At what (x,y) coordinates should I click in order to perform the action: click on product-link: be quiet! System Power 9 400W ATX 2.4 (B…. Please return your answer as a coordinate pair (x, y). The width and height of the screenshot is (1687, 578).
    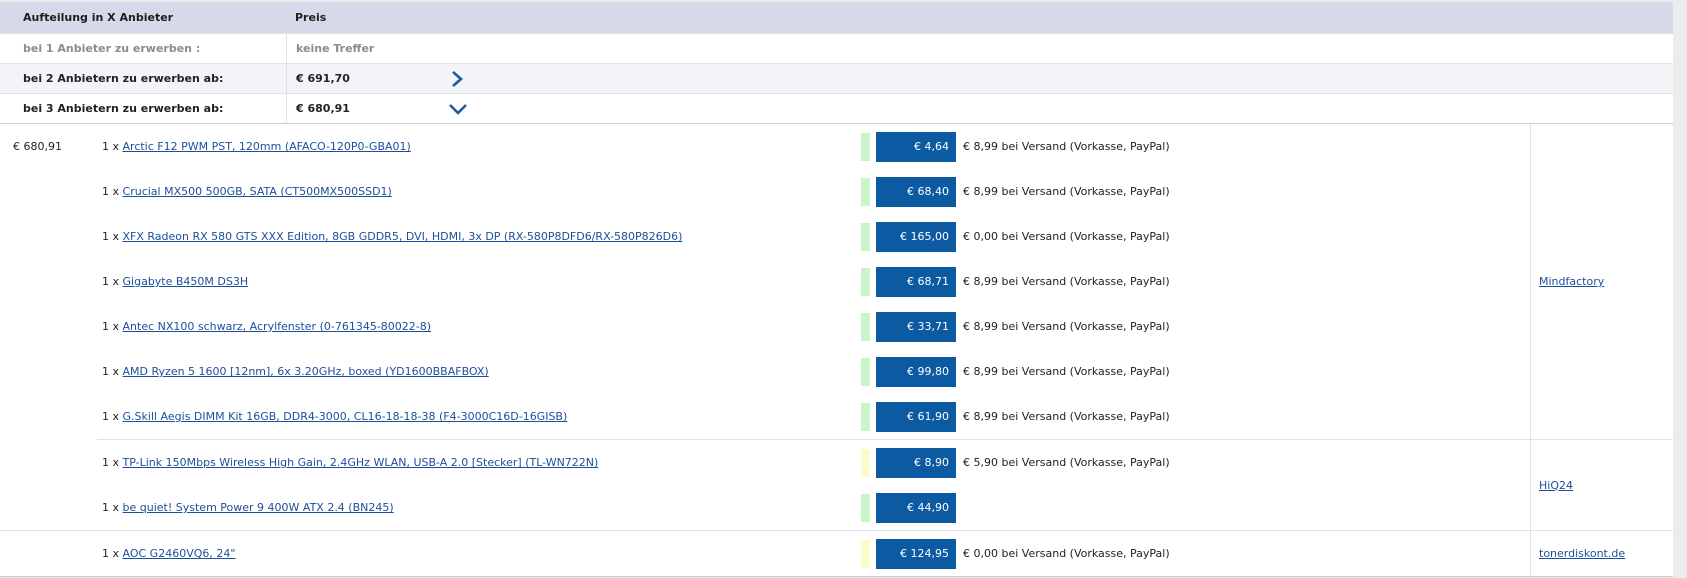
    Looking at the image, I should click on (258, 507).